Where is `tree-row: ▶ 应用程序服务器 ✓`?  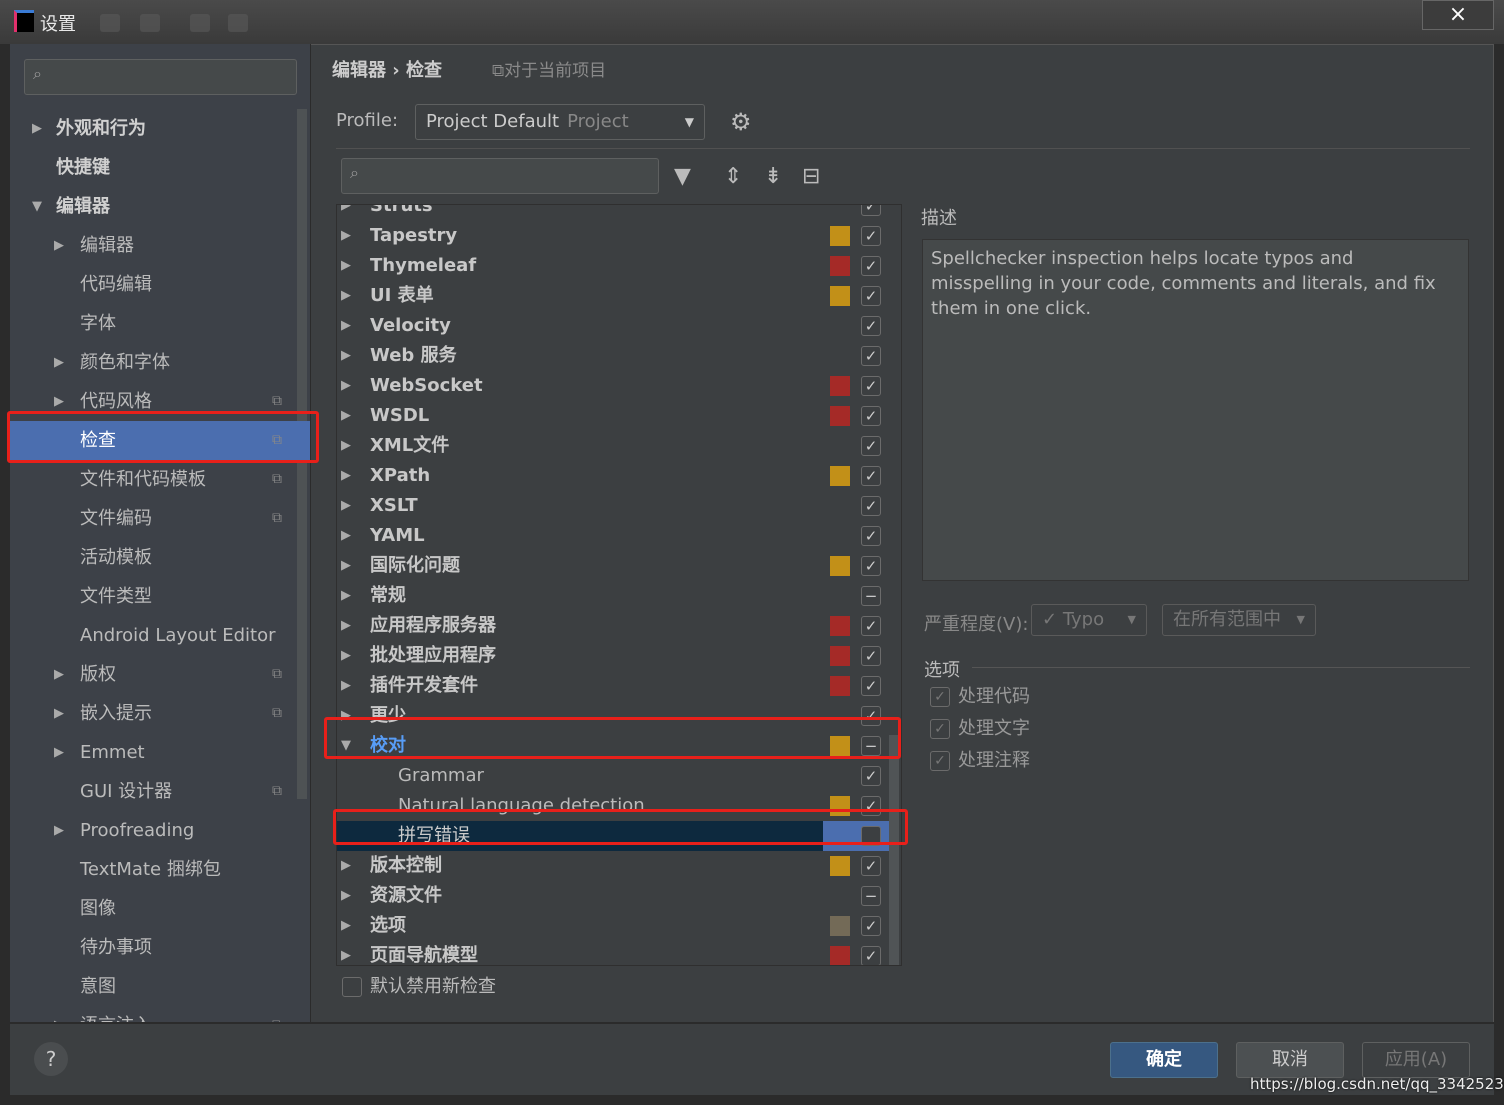 tree-row: ▶ 应用程序服务器 ✓ is located at coordinates (613, 626).